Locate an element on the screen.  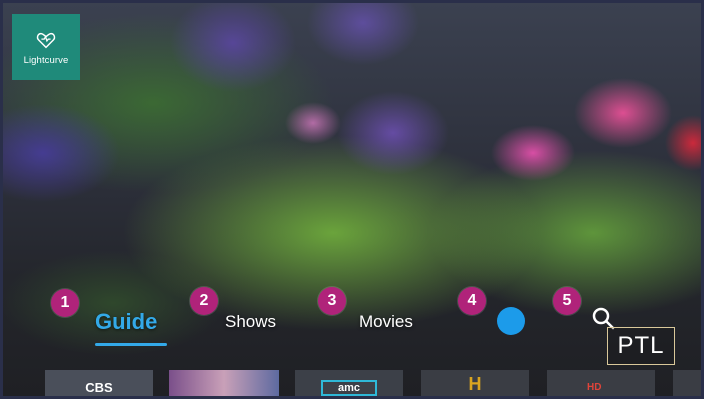
channel-tile-amc: amc is located at coordinates (349, 383).